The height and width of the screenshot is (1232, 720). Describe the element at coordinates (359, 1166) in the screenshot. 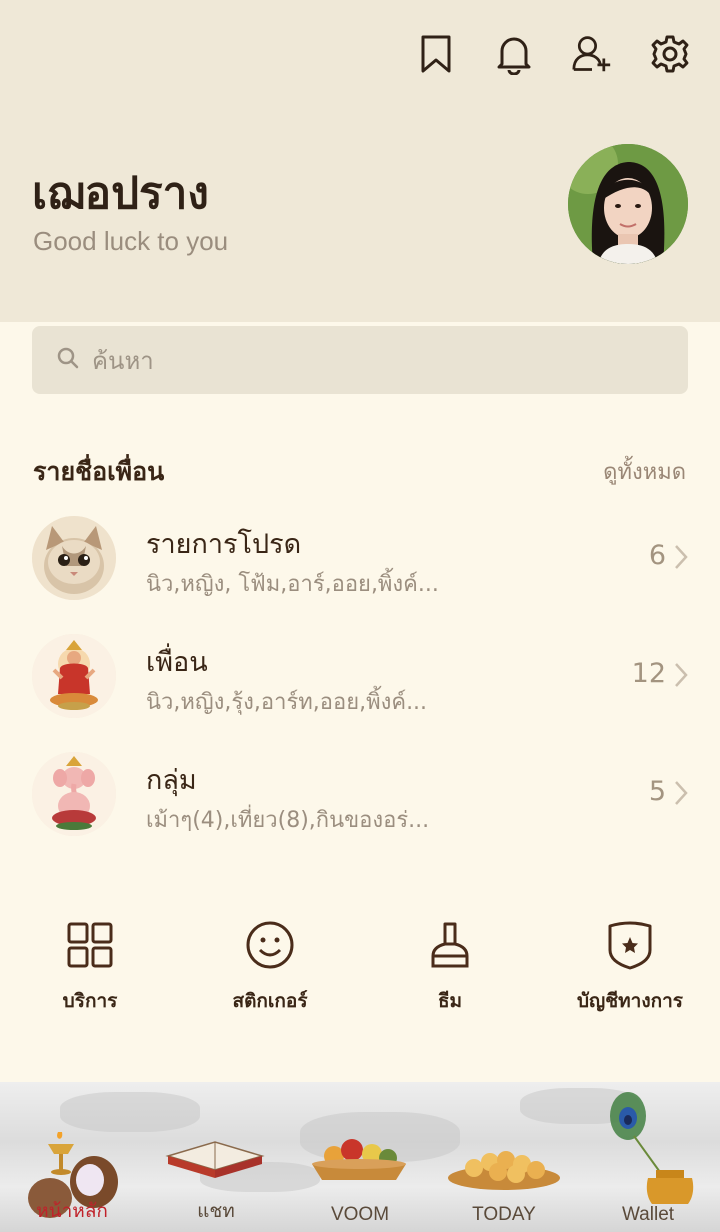

I see `fruit-tray-icon` at that location.